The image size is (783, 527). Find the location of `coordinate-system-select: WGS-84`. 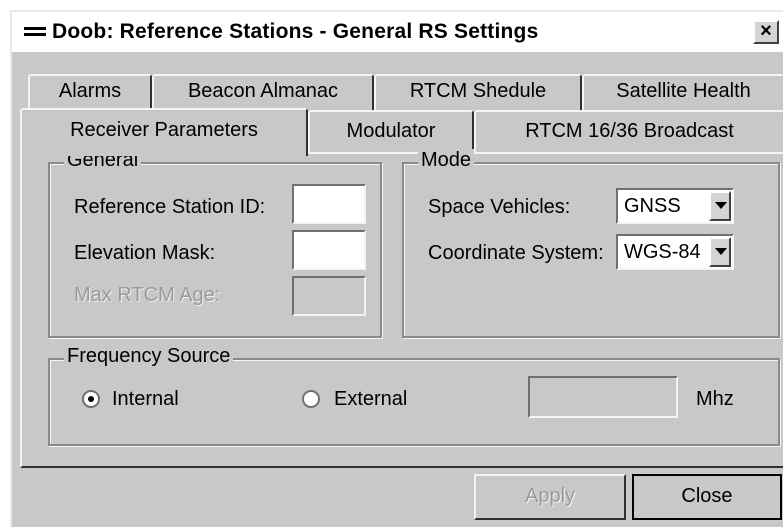

coordinate-system-select: WGS-84 is located at coordinates (675, 252).